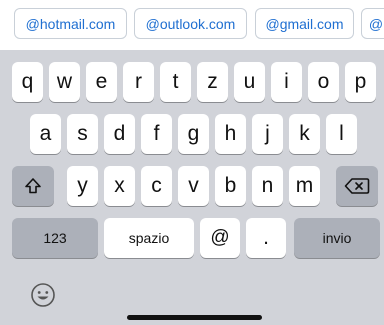 This screenshot has width=384, height=325. I want to click on key-a: a, so click(45, 134).